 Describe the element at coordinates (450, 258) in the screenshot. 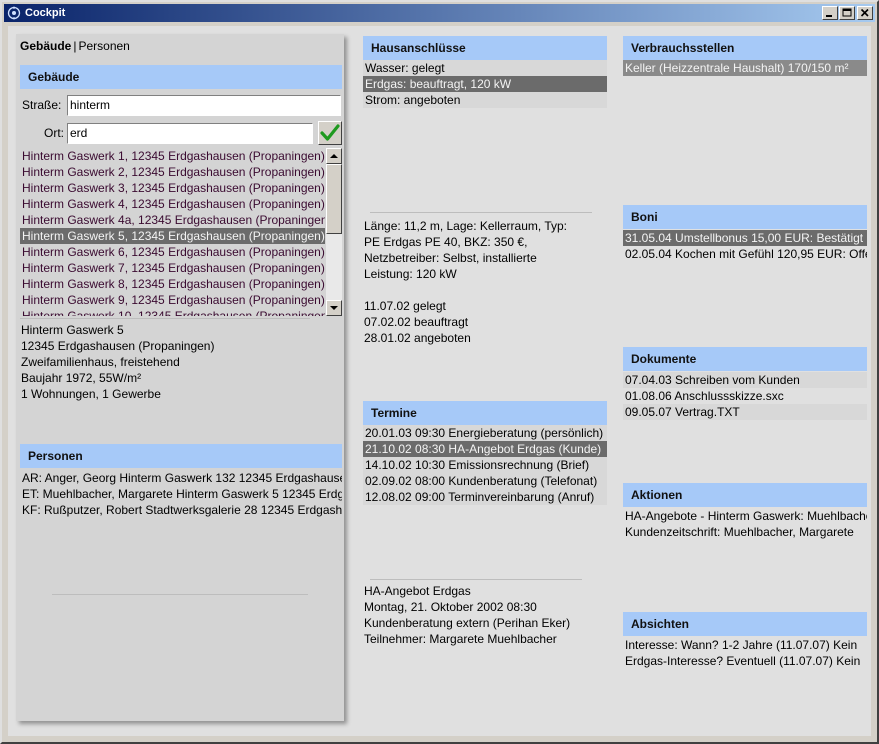

I see `detail-line: Netzbetreiber: Selbst, installierte` at that location.